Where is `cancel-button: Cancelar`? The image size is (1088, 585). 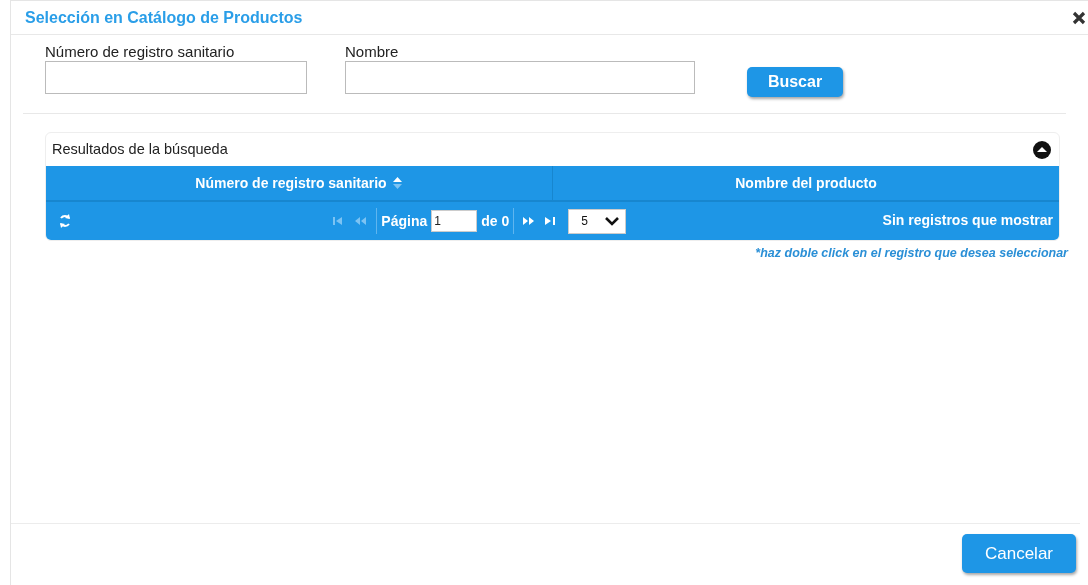
cancel-button: Cancelar is located at coordinates (1019, 553).